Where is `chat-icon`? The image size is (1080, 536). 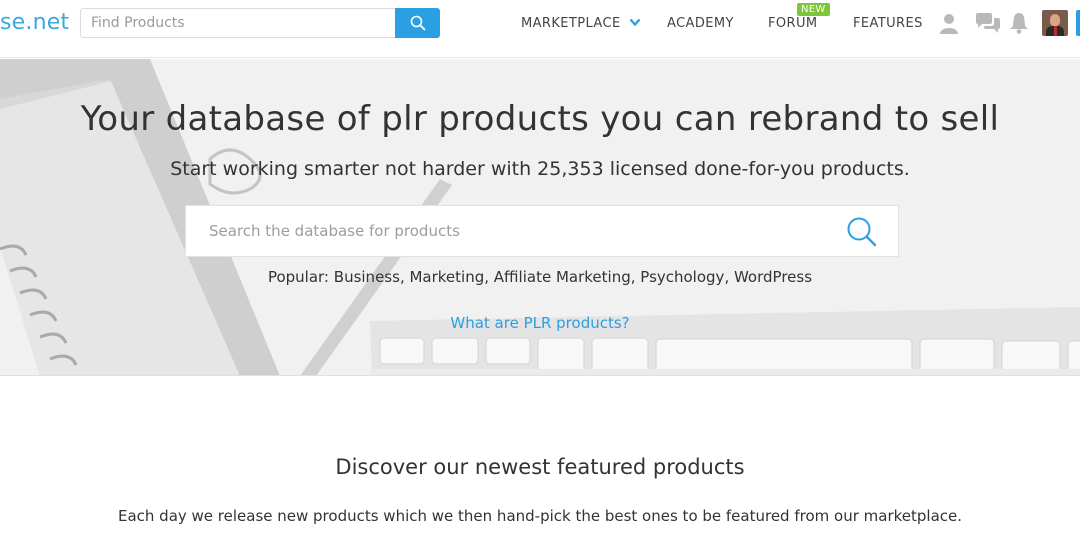 chat-icon is located at coordinates (988, 25).